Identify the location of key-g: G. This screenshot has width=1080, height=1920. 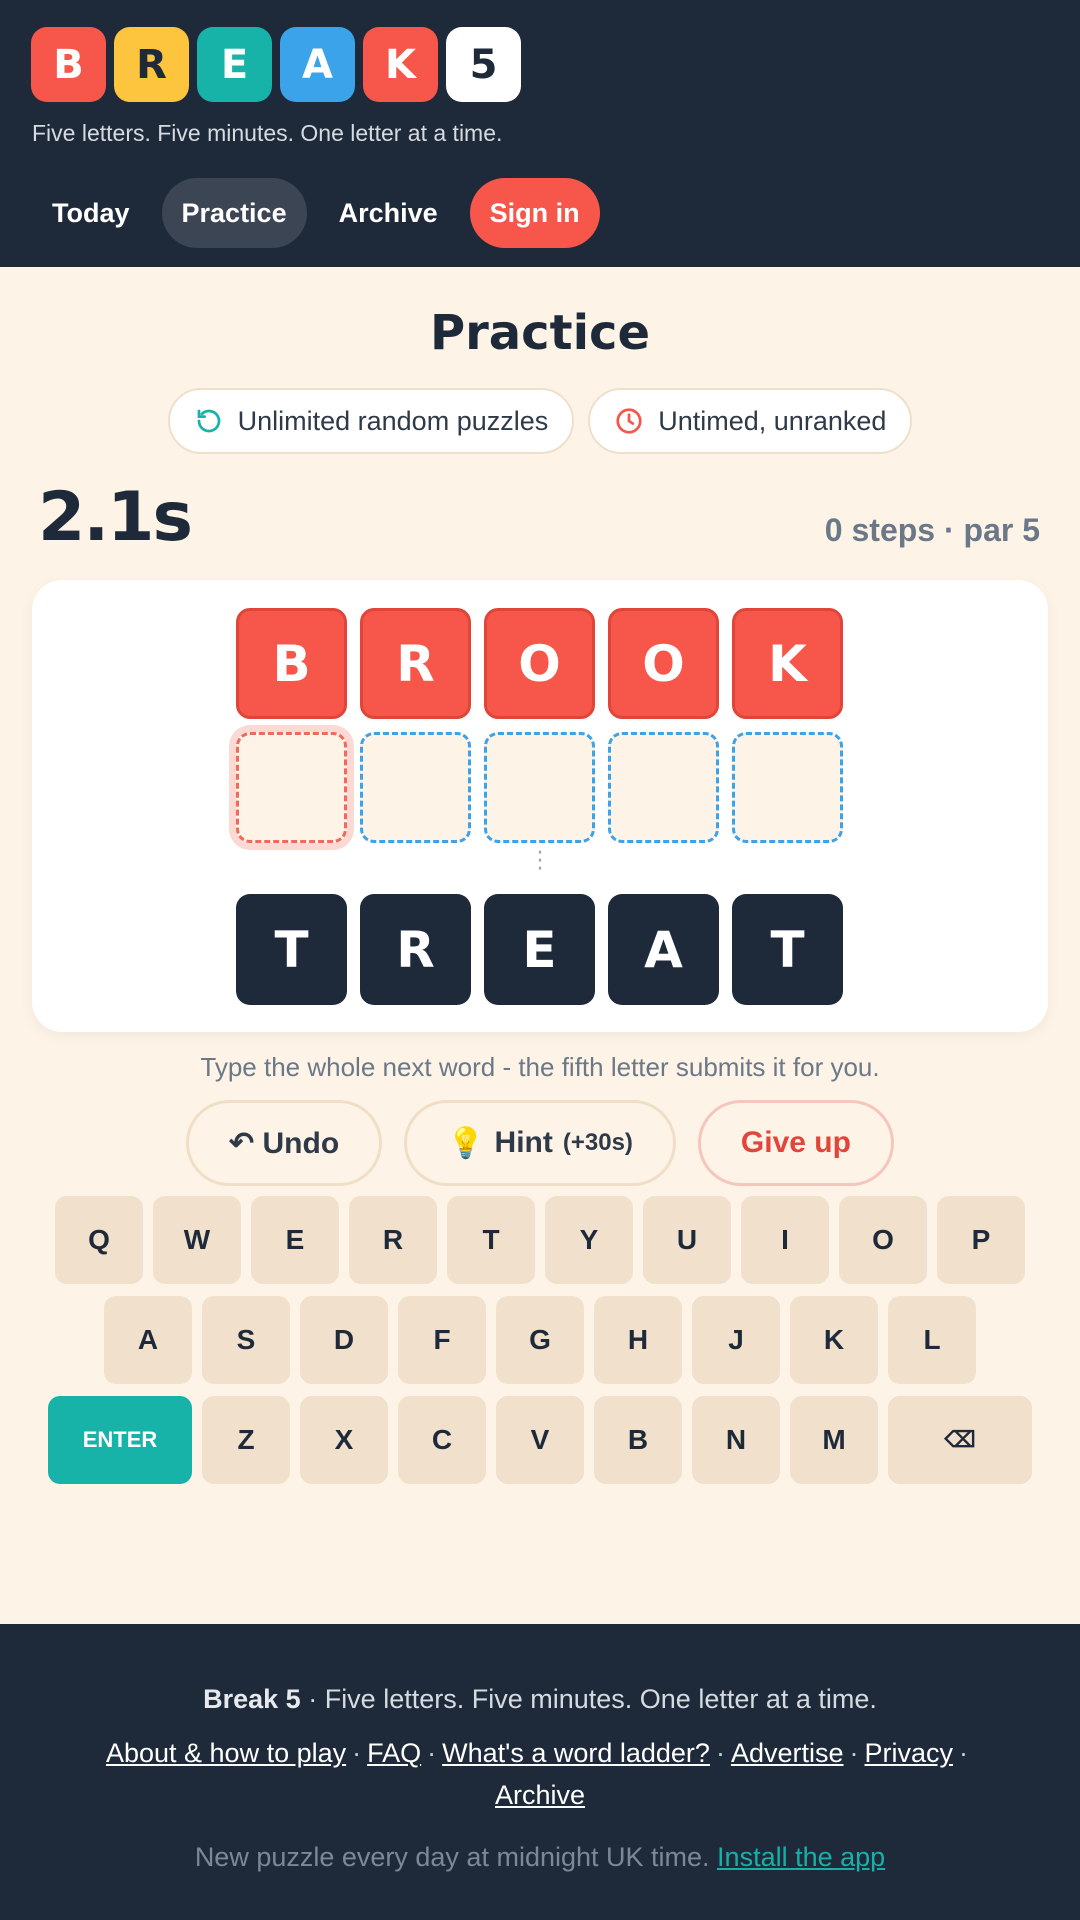
(540, 1340).